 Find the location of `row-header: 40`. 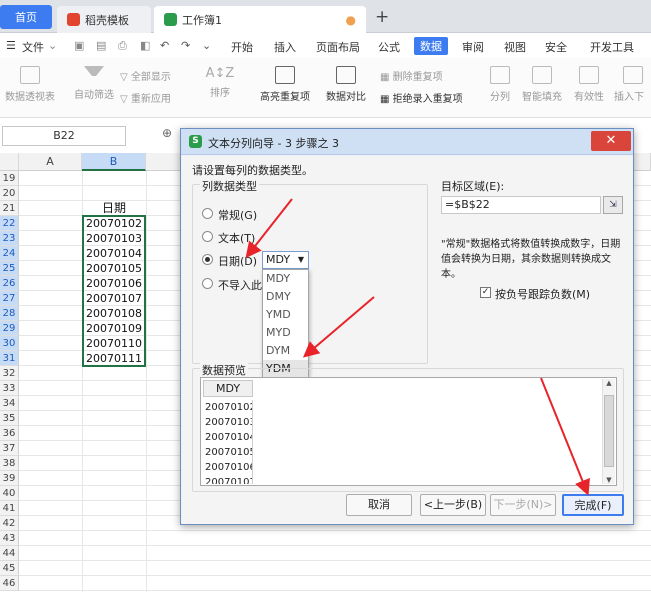

row-header: 40 is located at coordinates (9, 493).